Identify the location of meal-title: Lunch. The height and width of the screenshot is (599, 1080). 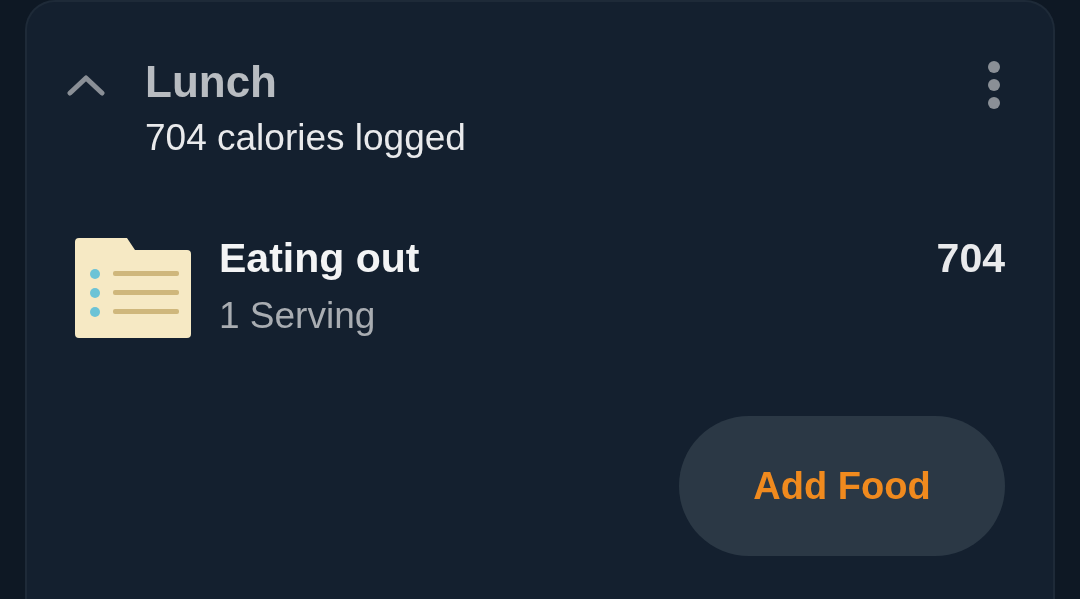
(211, 82).